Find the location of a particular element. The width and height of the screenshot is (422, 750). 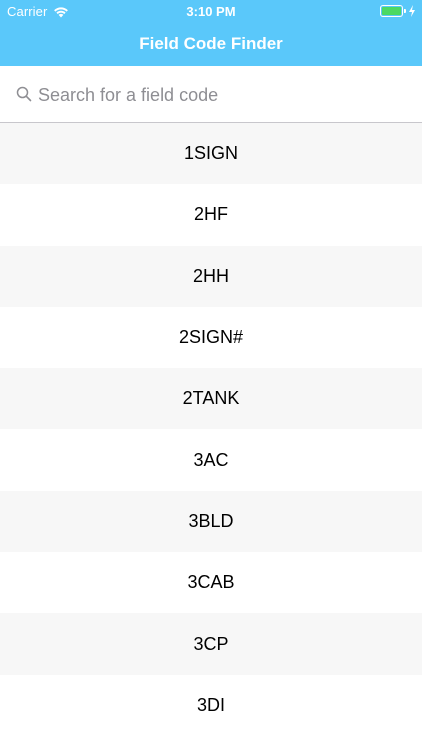

search-bar is located at coordinates (211, 94).